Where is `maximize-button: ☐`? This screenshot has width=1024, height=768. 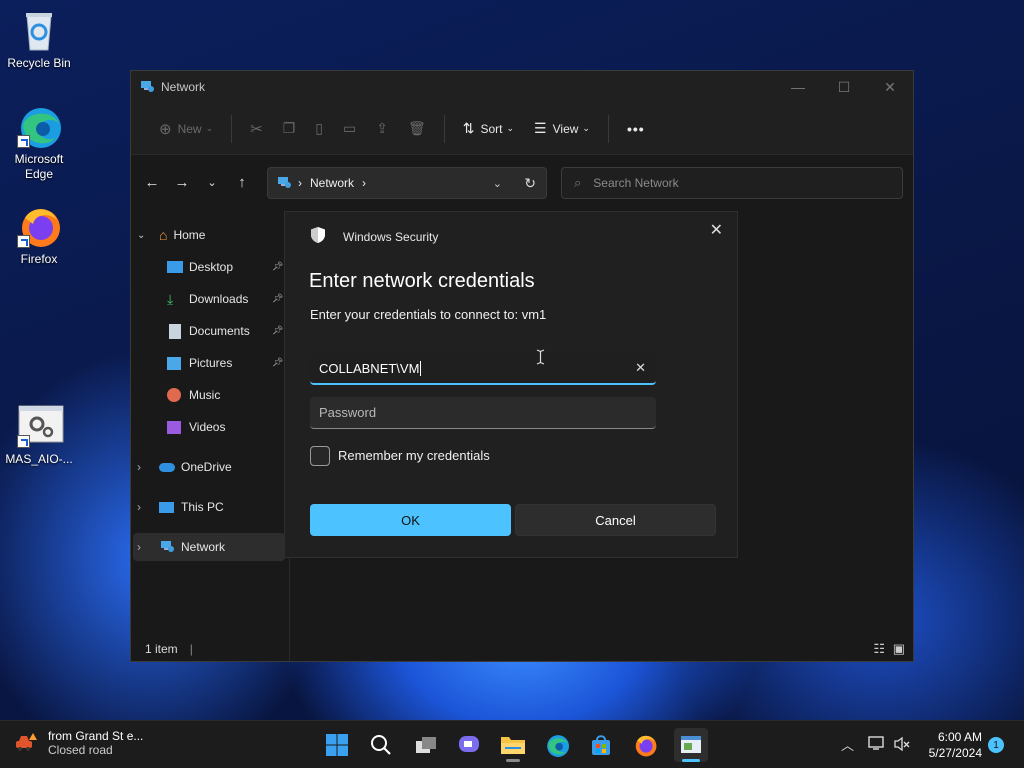
maximize-button: ☐ is located at coordinates (844, 87).